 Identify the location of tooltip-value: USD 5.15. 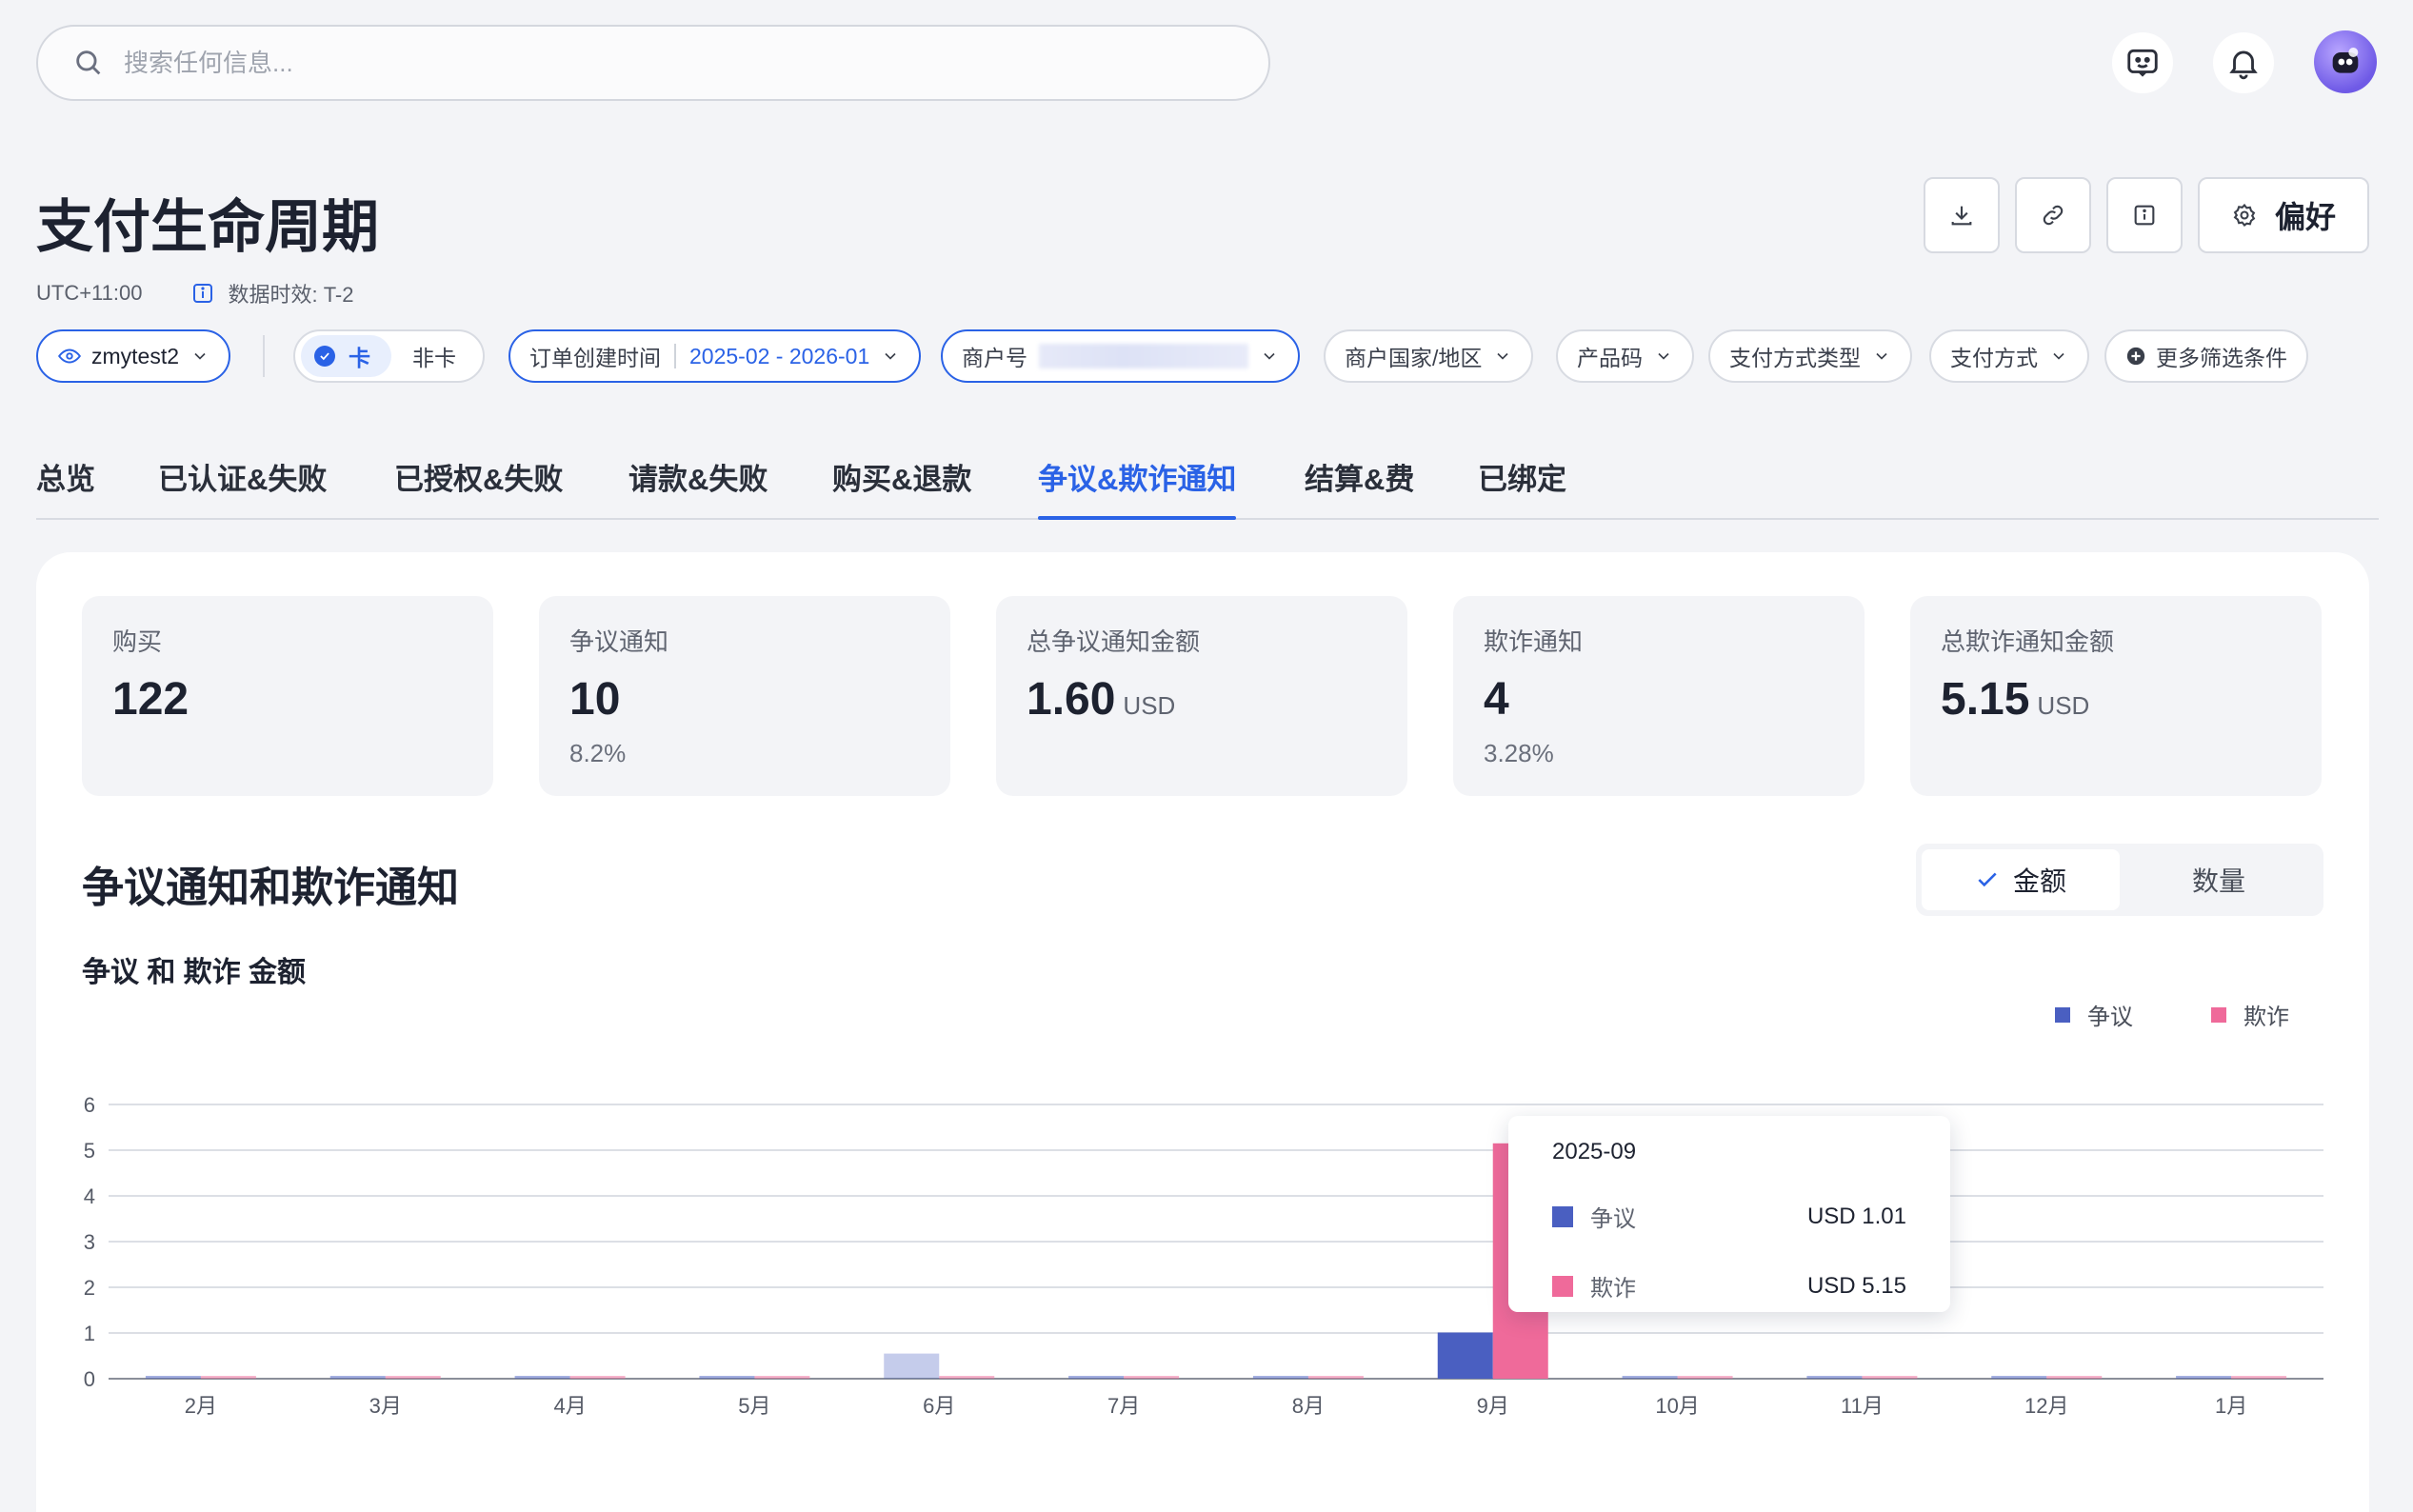
(1856, 1285).